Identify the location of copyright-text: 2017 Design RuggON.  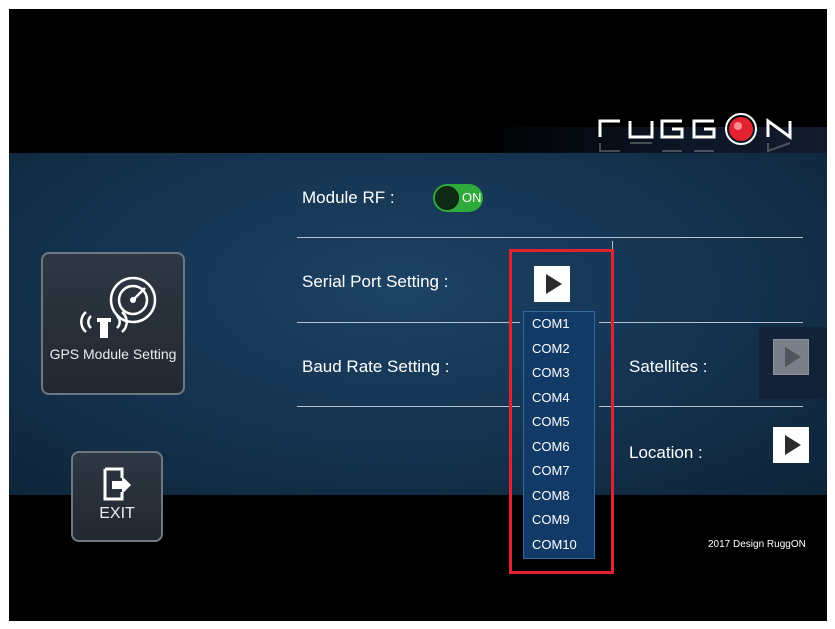
(757, 544).